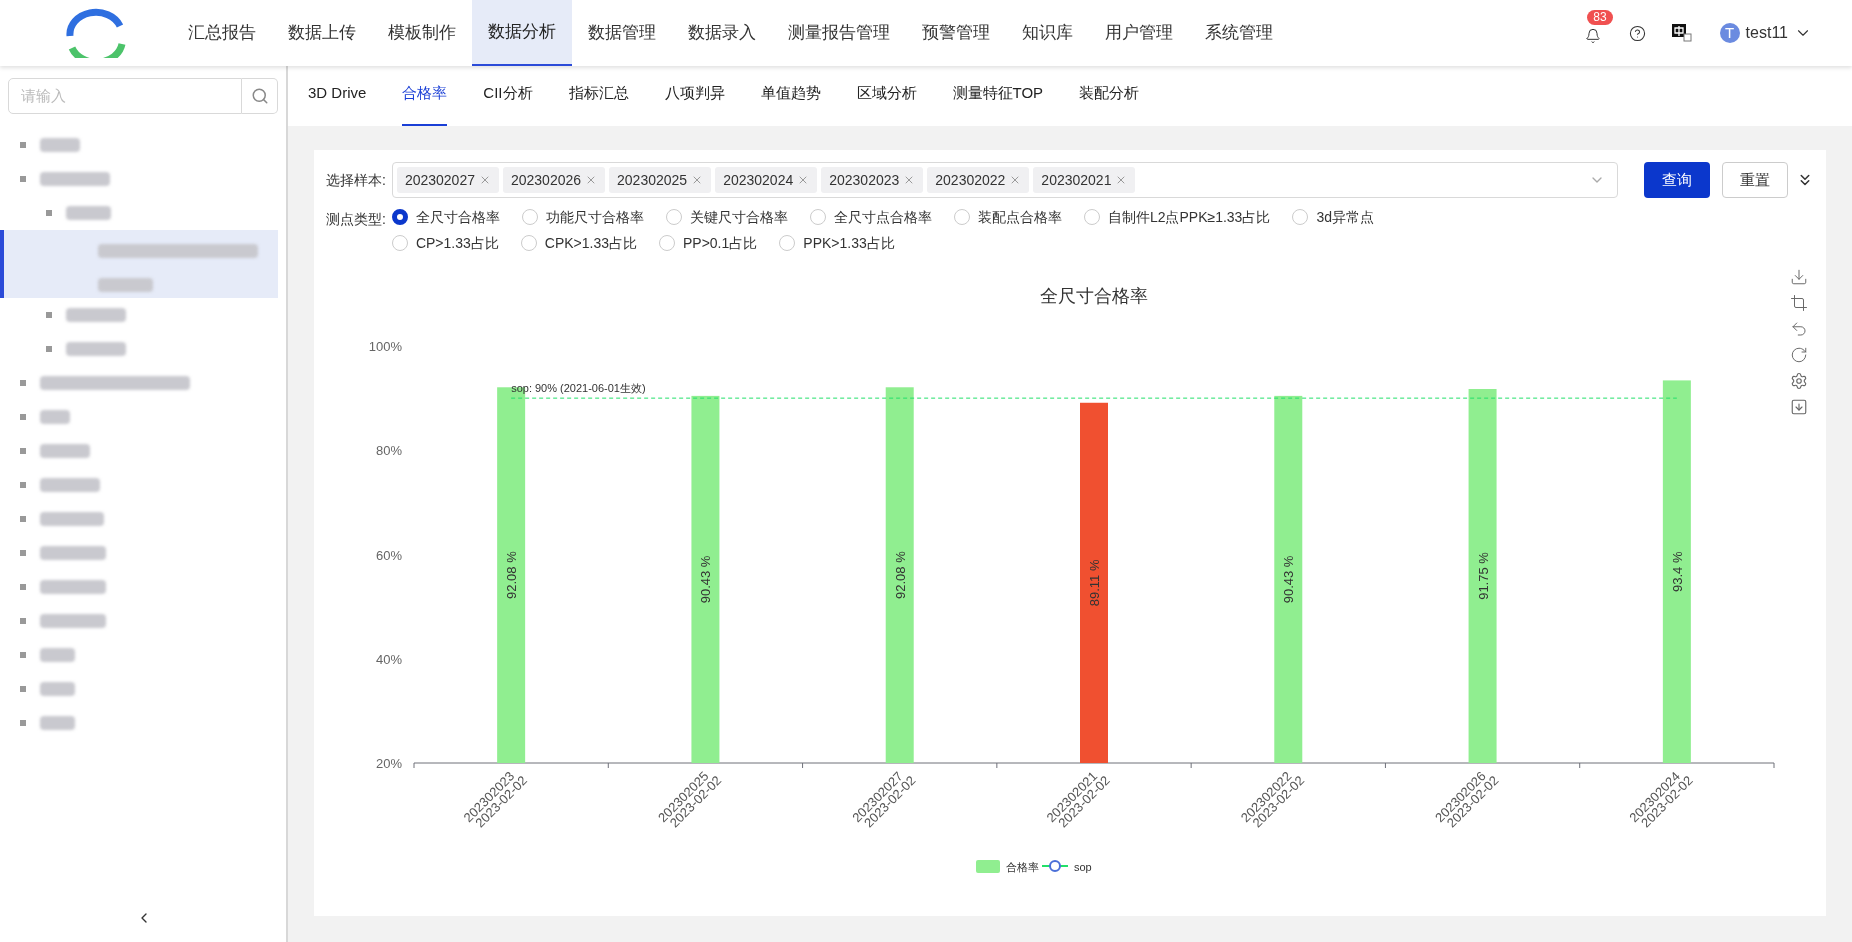  Describe the element at coordinates (1333, 217) in the screenshot. I see `radio-option: 3d异常点` at that location.